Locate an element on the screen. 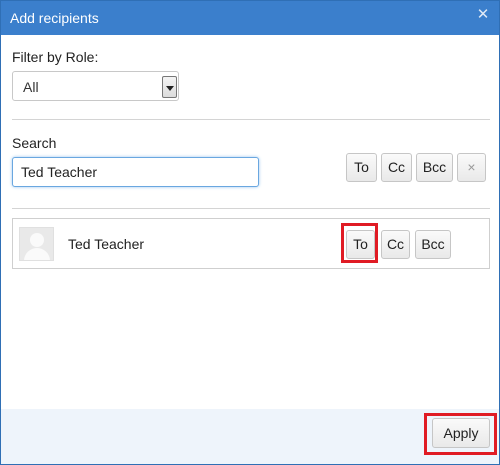  search-input is located at coordinates (135, 172).